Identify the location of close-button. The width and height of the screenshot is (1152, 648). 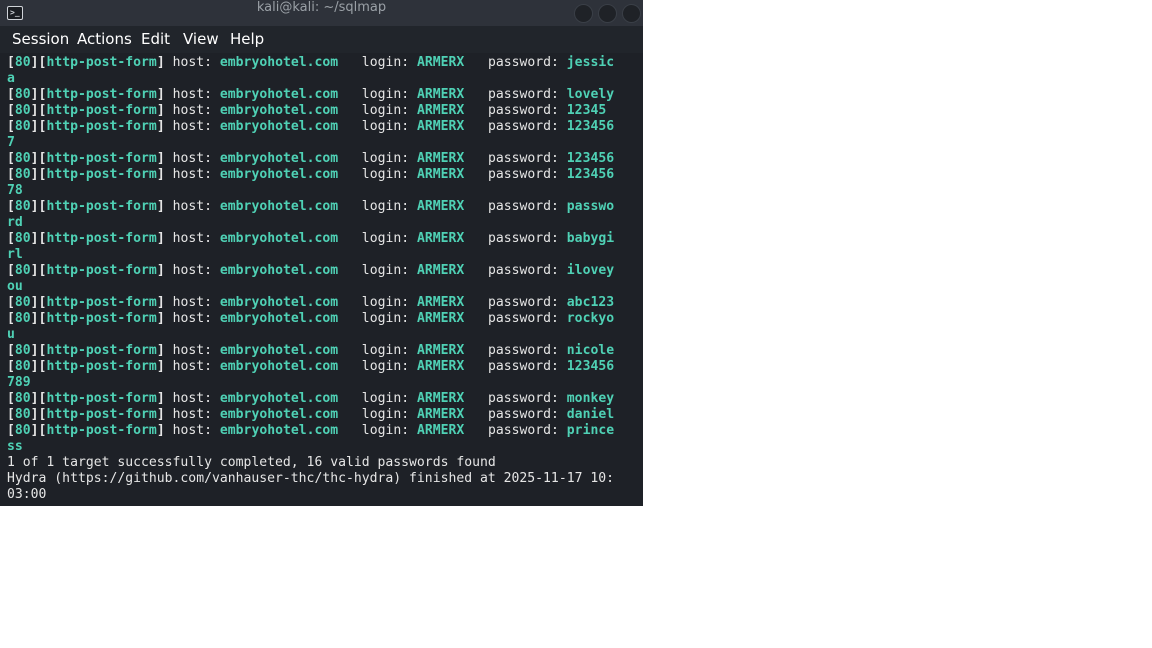
(631, 13).